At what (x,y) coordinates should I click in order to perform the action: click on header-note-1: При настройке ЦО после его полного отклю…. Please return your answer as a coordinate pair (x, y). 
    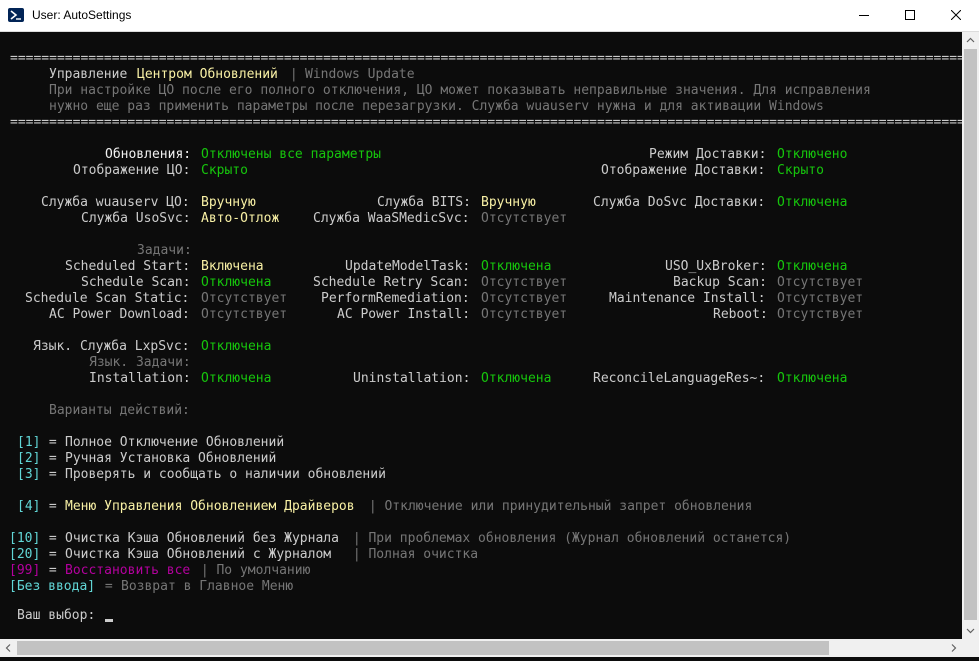
    Looking at the image, I should click on (460, 90).